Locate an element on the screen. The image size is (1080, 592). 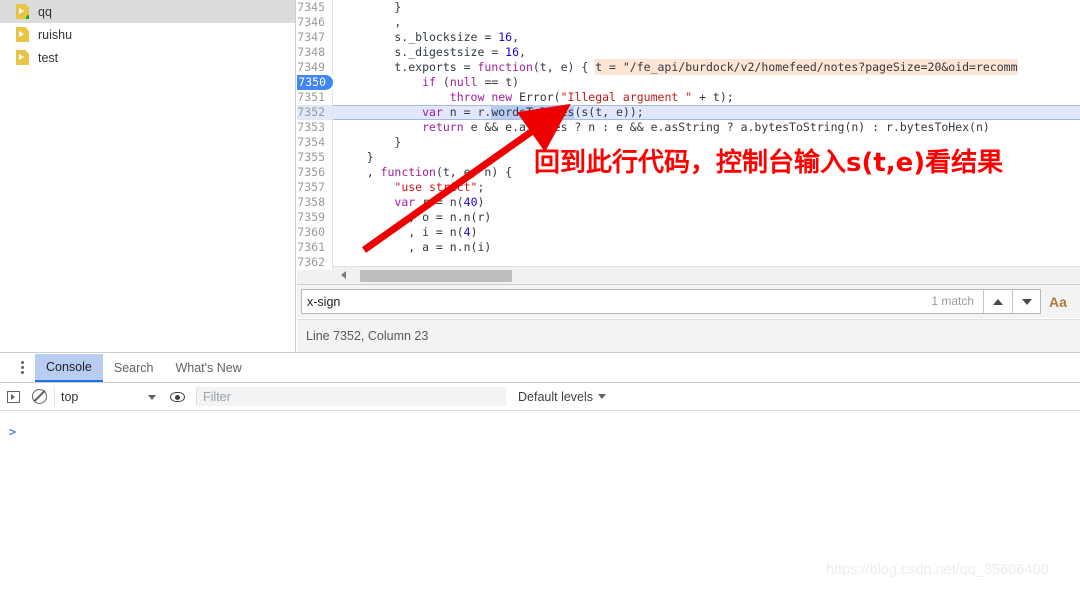
tree-item-qq: qq is located at coordinates (147, 11).